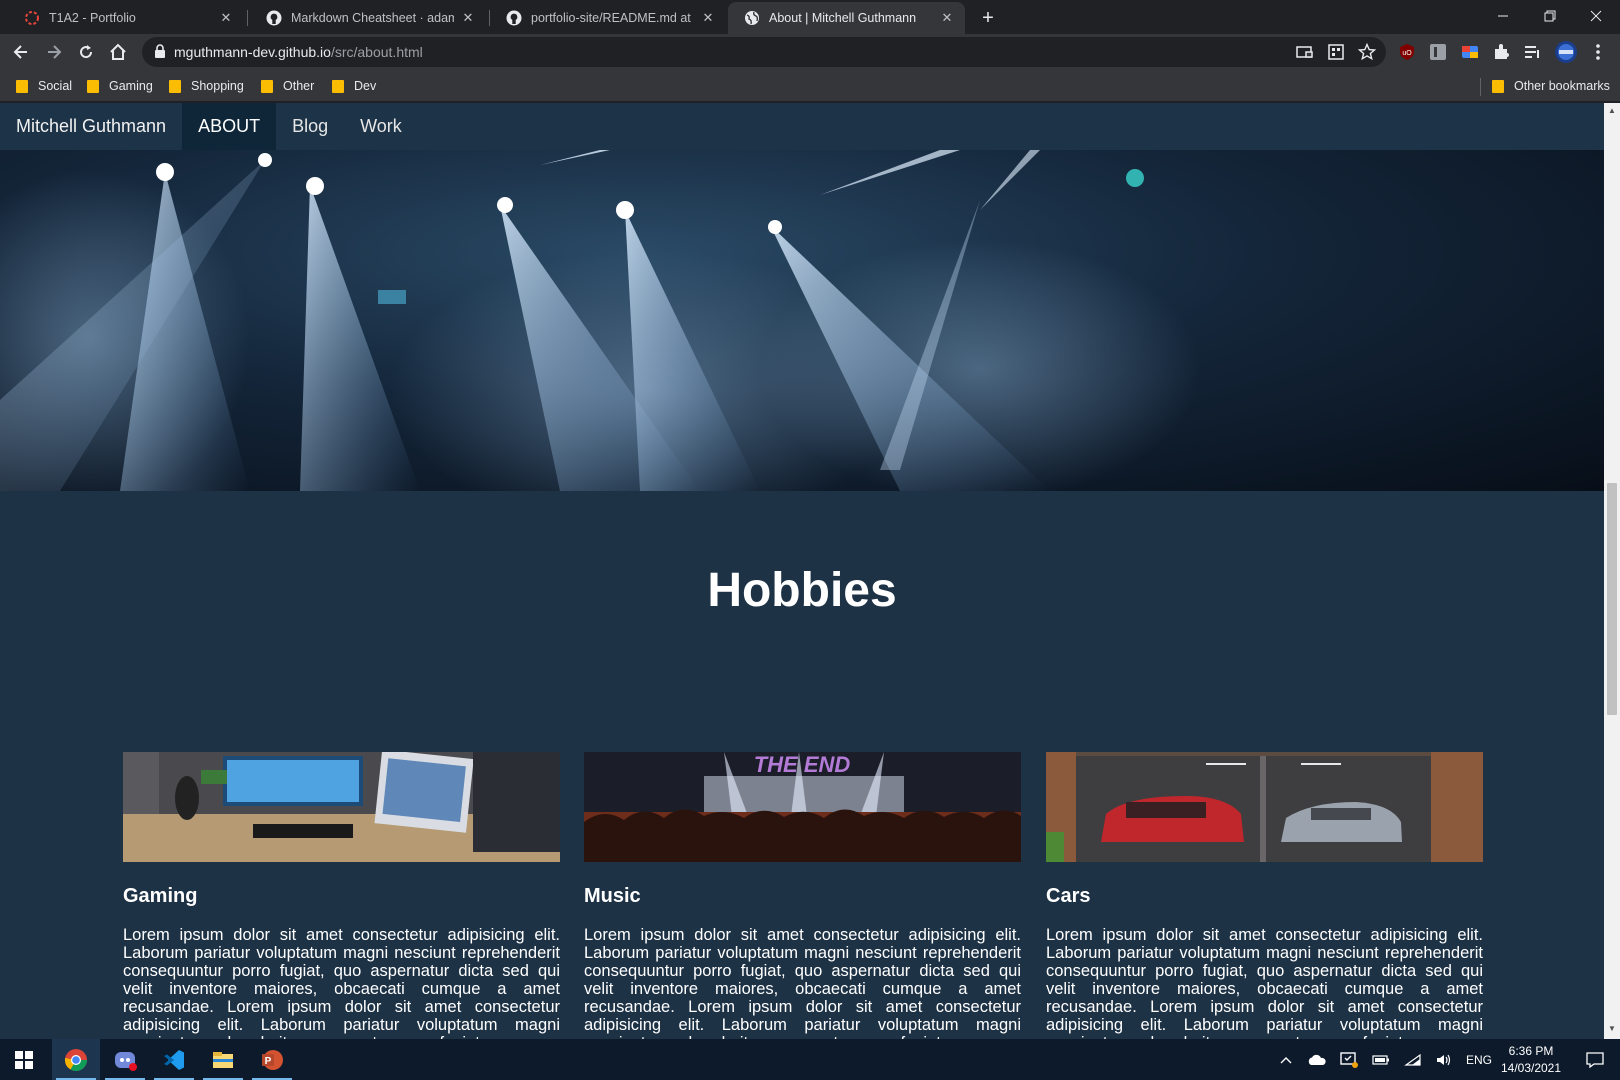 The width and height of the screenshot is (1620, 1080). I want to click on onedrive-cloud-icon, so click(1317, 1059).